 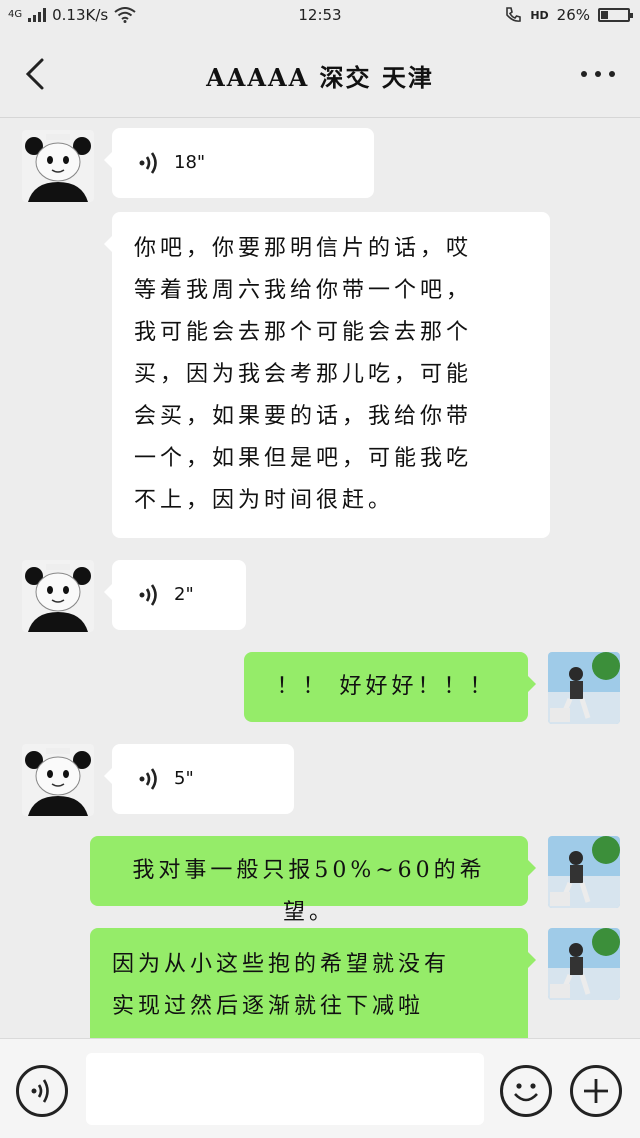 I want to click on status-right: HD 26%, so click(x=568, y=15).